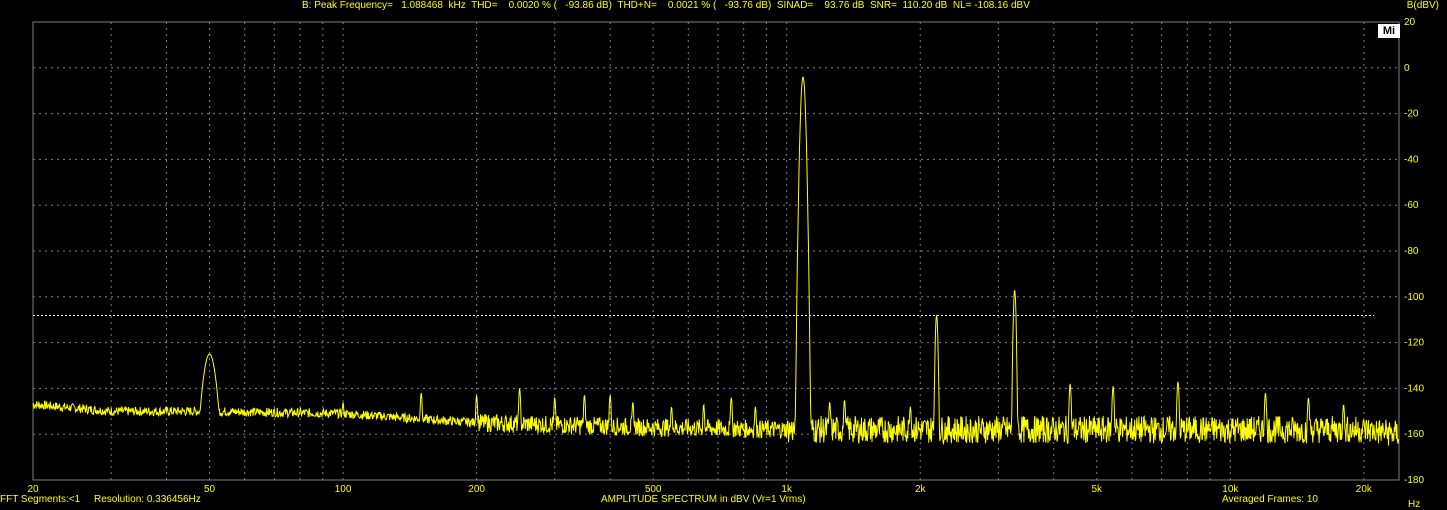 This screenshot has width=1447, height=510. Describe the element at coordinates (1389, 31) in the screenshot. I see `mi-logo-badge: Mi` at that location.